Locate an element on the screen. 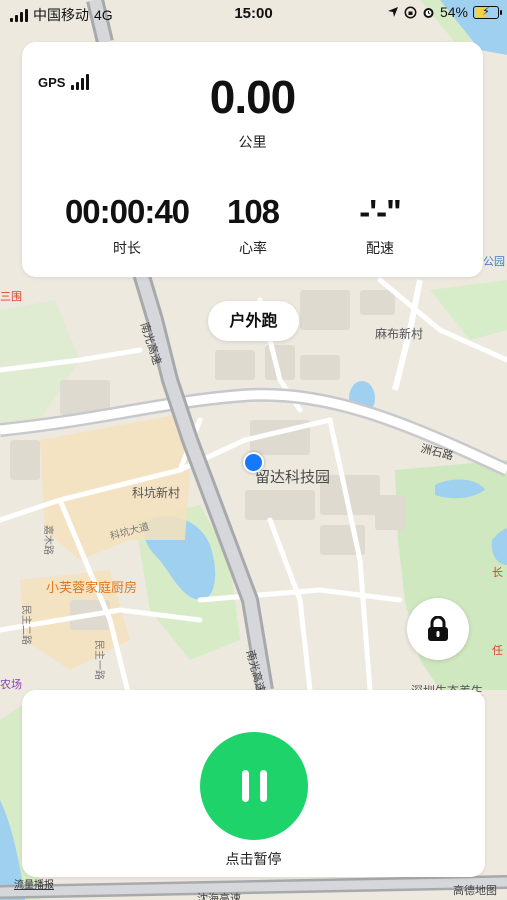  pause-button is located at coordinates (254, 786).